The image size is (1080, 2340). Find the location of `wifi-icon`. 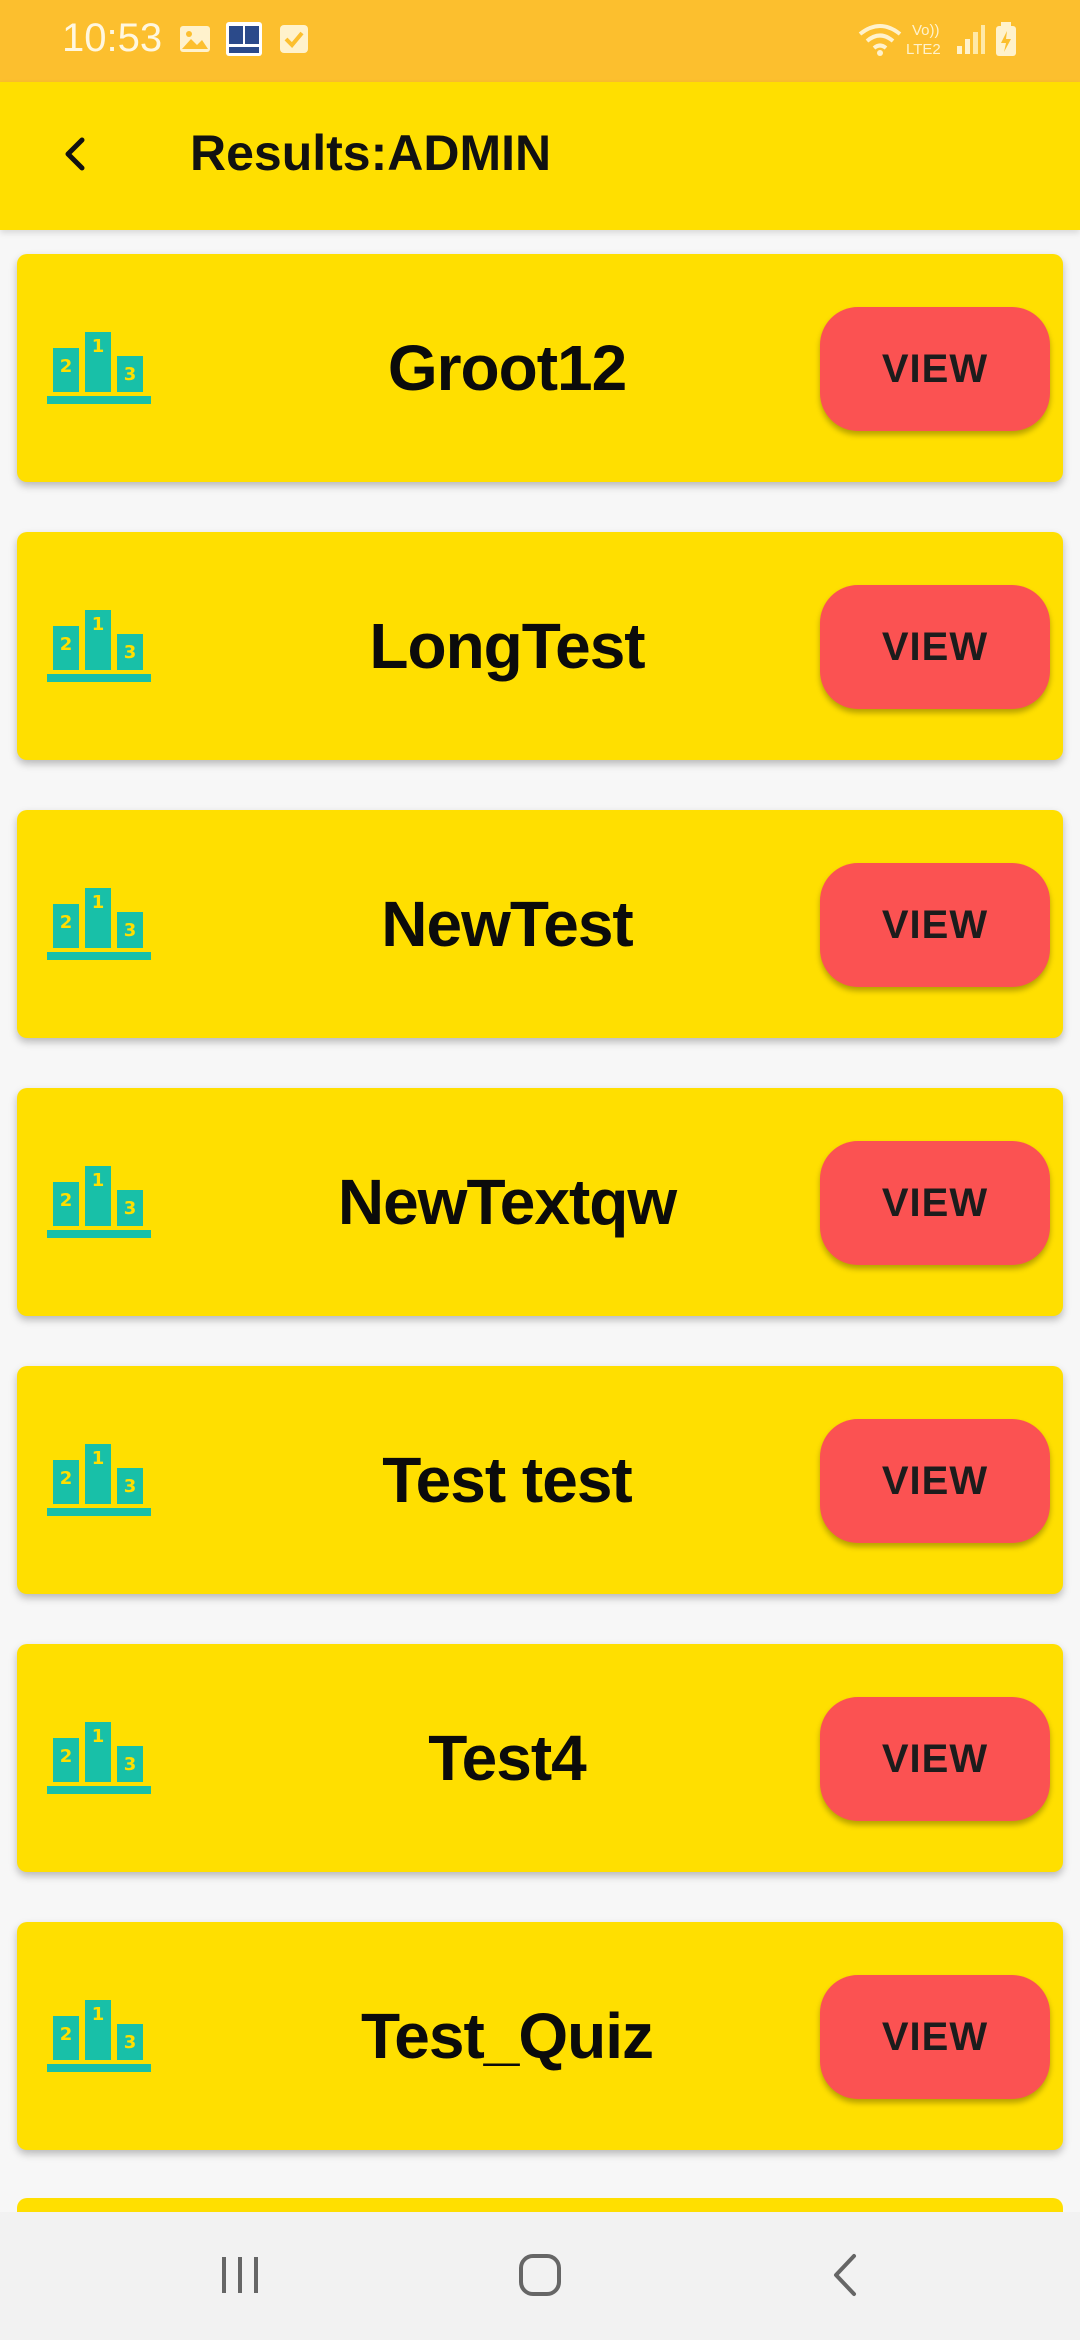

wifi-icon is located at coordinates (880, 42).